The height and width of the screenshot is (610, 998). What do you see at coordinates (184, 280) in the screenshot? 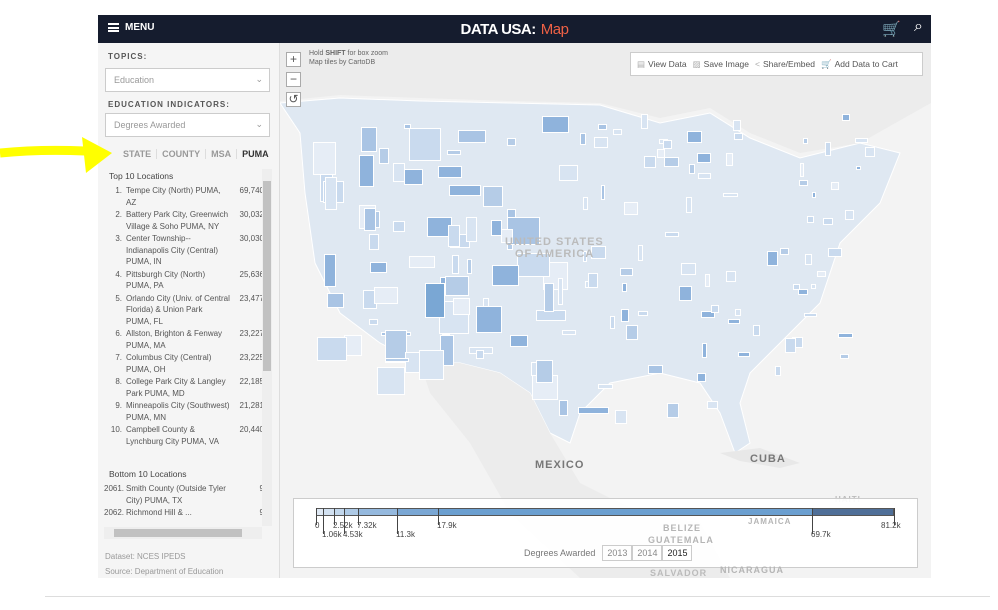
I see `list-item: 4. Pittsburgh City (North) PUMA, PA 25,636` at bounding box center [184, 280].